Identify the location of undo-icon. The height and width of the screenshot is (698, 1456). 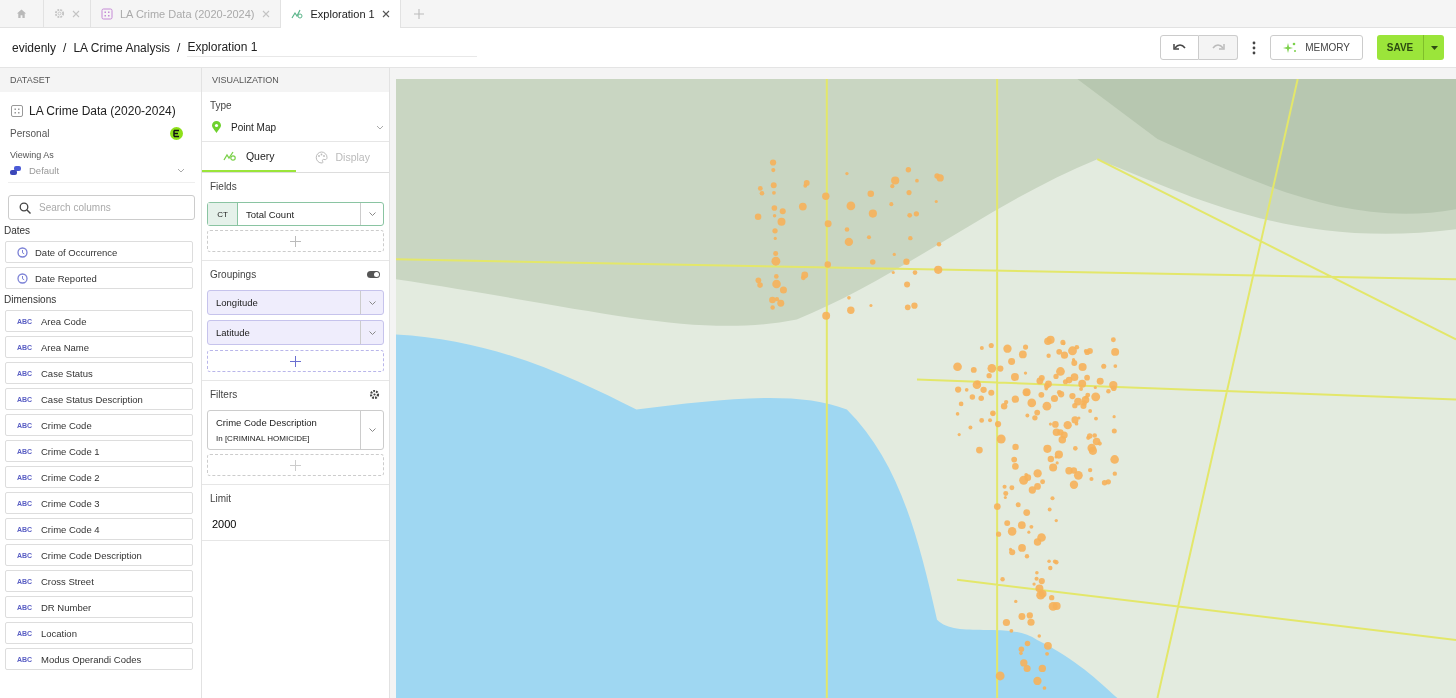
(1180, 47).